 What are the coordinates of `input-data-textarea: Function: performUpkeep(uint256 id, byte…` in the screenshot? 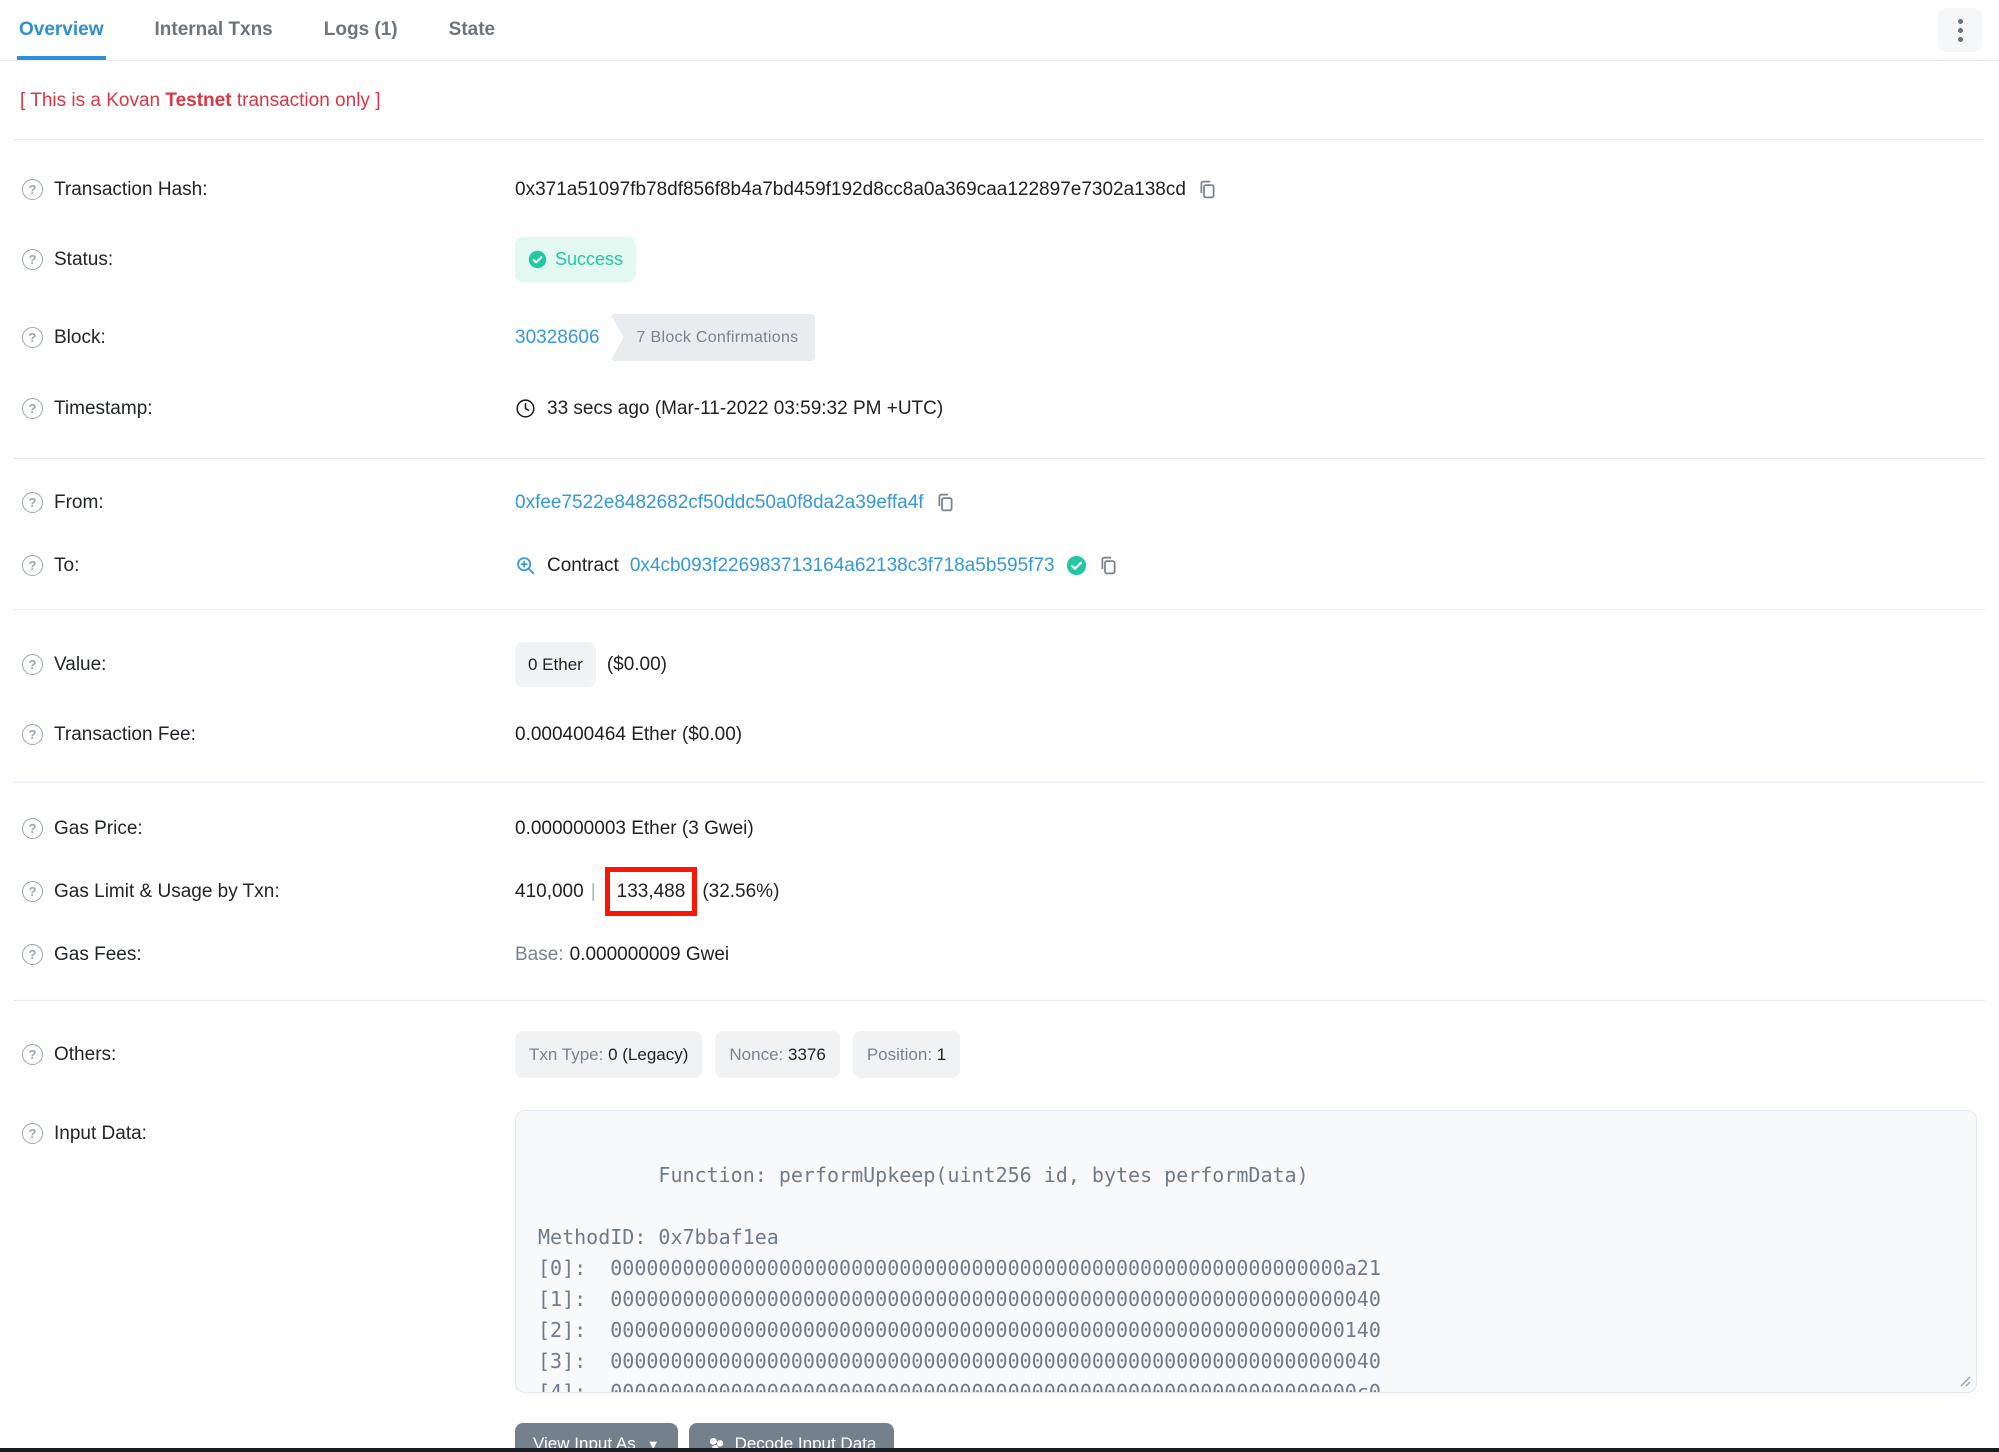 It's located at (1246, 1251).